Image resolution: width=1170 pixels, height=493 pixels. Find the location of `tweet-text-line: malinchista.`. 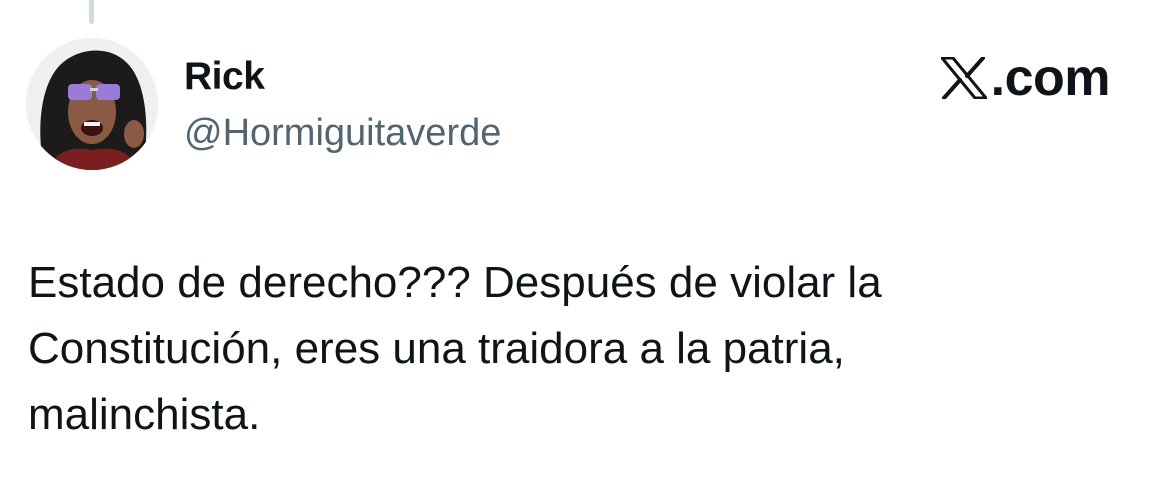

tweet-text-line: malinchista. is located at coordinates (144, 414).